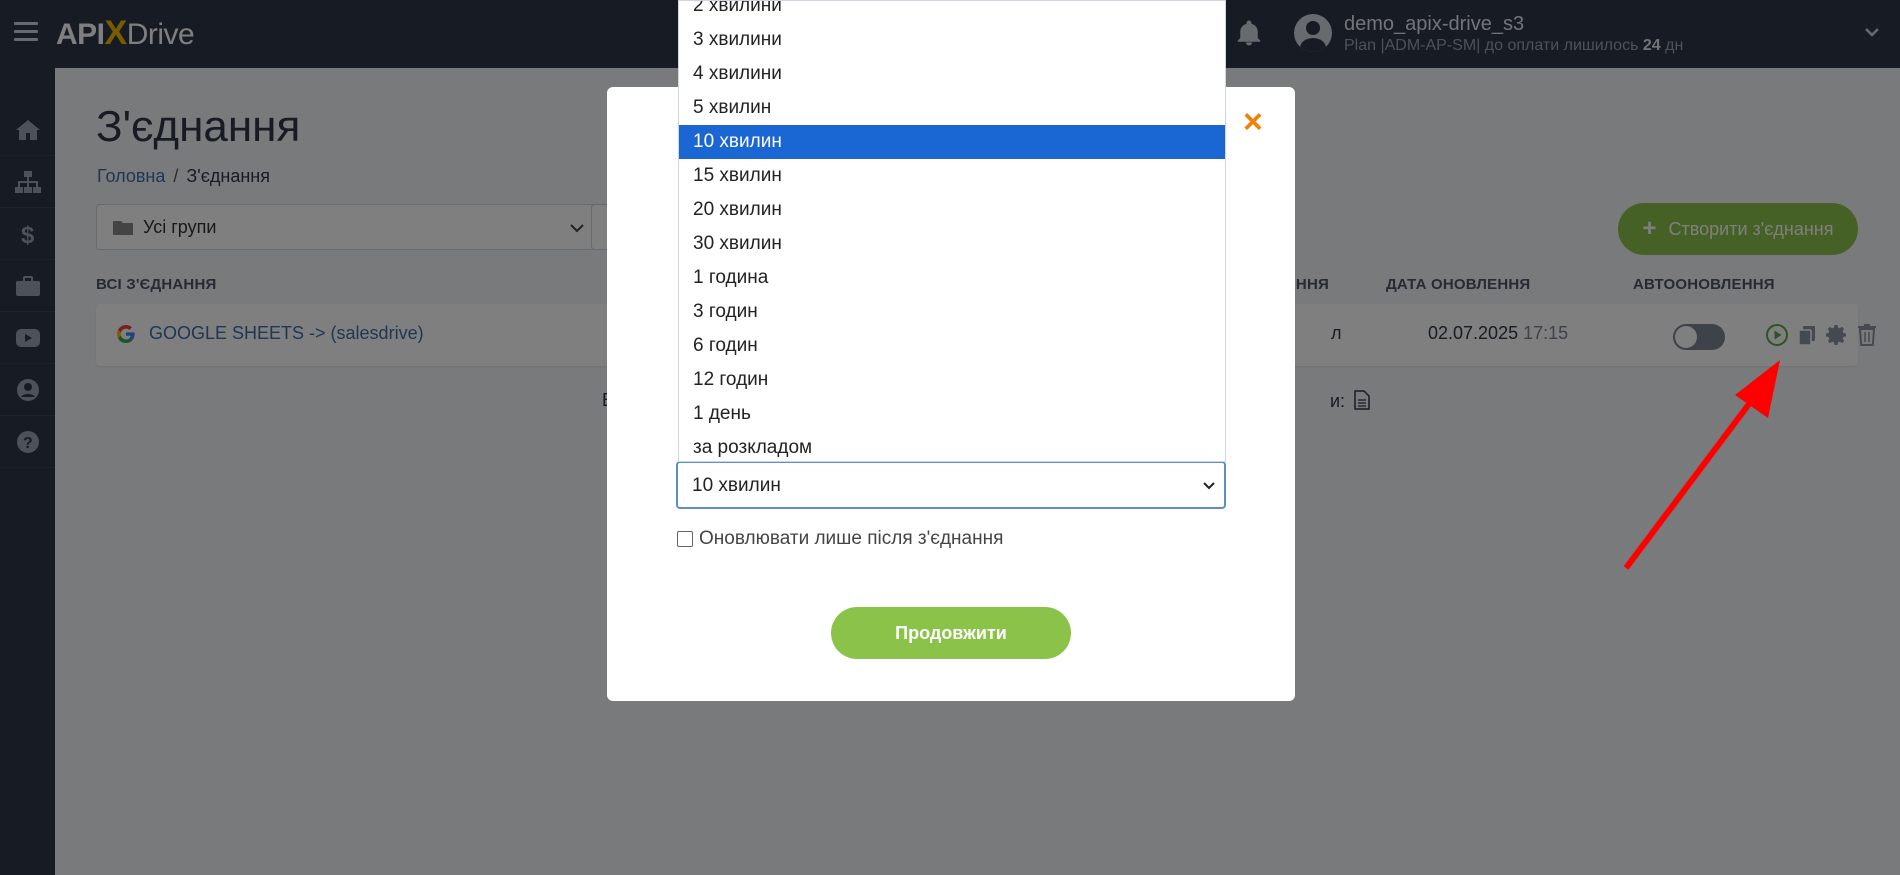 Image resolution: width=1900 pixels, height=875 pixels. I want to click on dropdown-option: 12 годин, so click(952, 380).